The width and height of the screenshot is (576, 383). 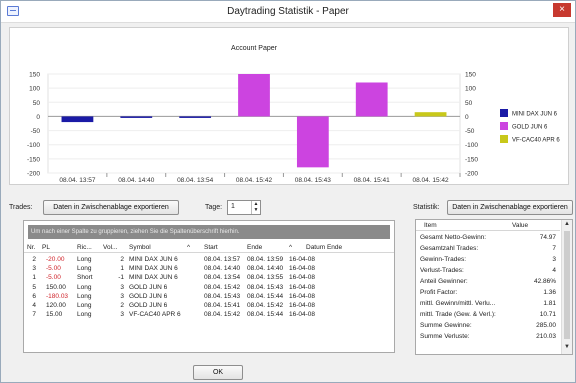 I want to click on trade-cell-symbol: VF-CAC40 APR 6, so click(x=155, y=315).